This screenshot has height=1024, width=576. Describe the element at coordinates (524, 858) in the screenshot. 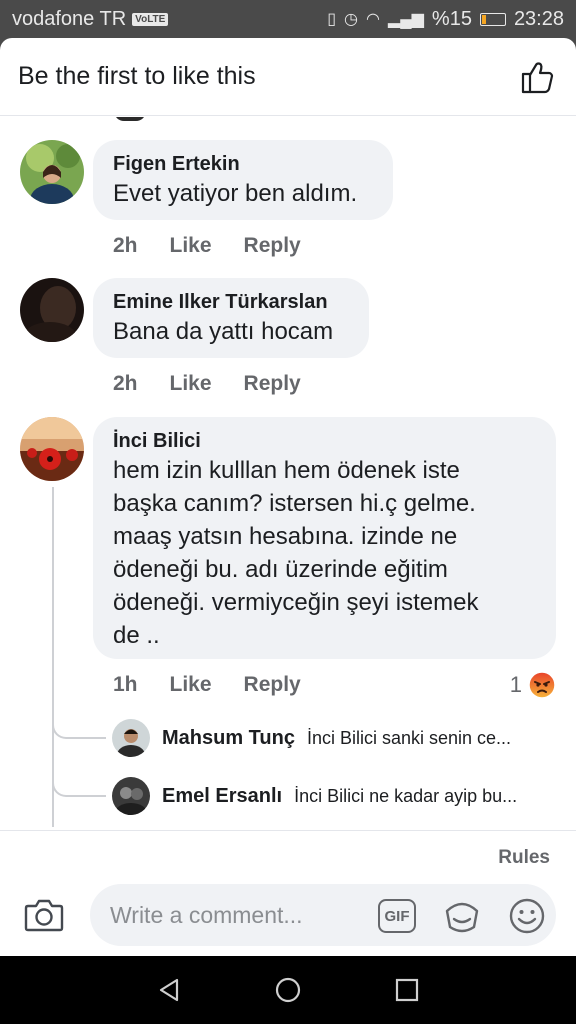

I see `rules-link: Rules` at that location.